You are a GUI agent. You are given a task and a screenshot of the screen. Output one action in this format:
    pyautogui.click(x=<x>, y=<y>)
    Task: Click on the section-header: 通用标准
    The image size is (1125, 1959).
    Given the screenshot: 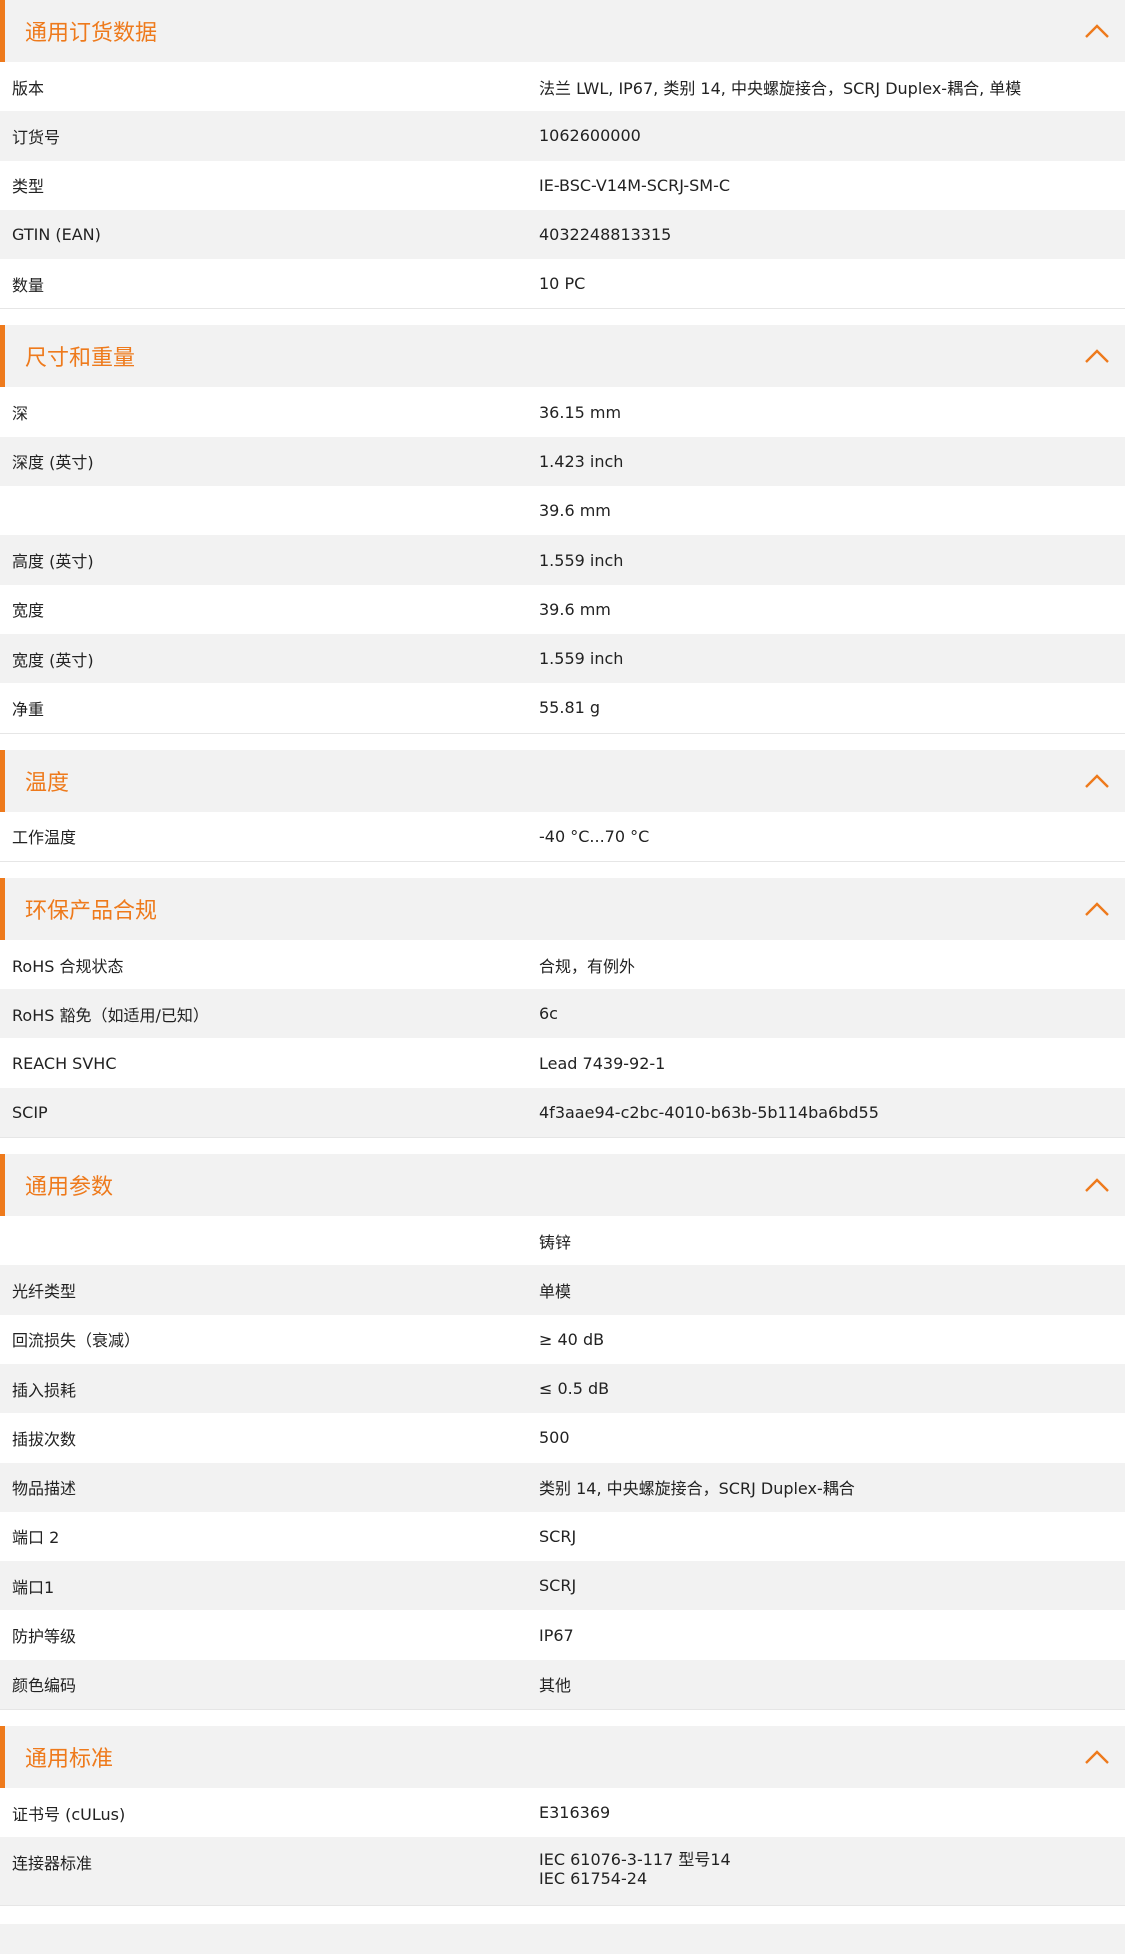 What is the action you would take?
    pyautogui.click(x=562, y=1757)
    